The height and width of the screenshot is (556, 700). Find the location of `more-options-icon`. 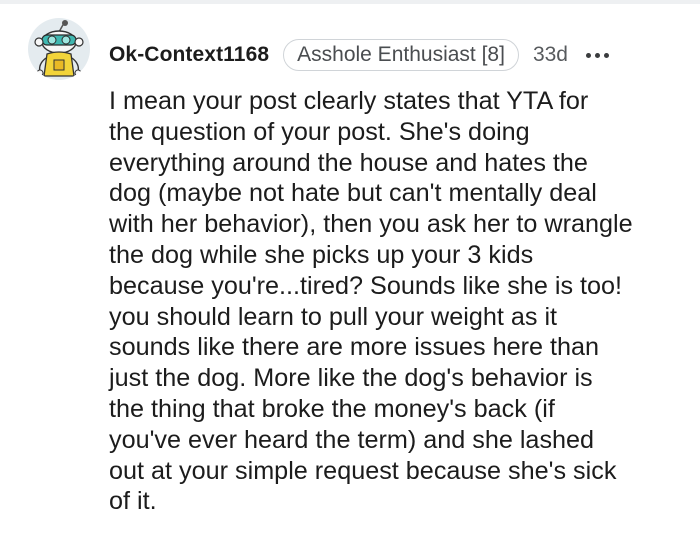

more-options-icon is located at coordinates (597, 55).